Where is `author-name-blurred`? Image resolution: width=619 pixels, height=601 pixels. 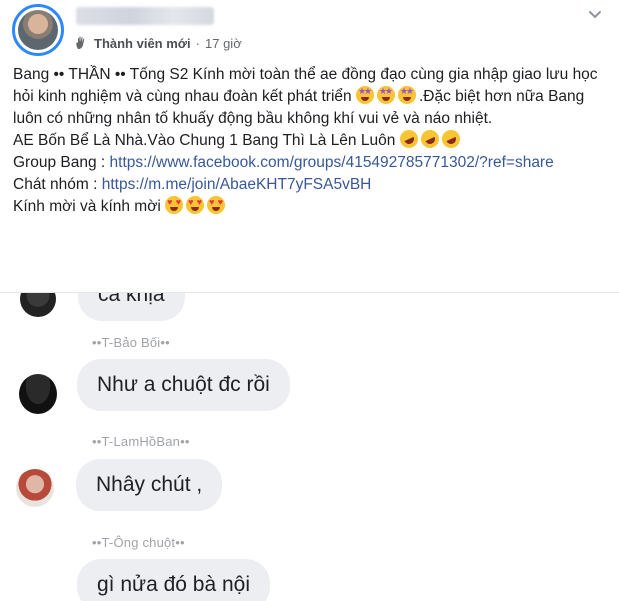 author-name-blurred is located at coordinates (145, 16).